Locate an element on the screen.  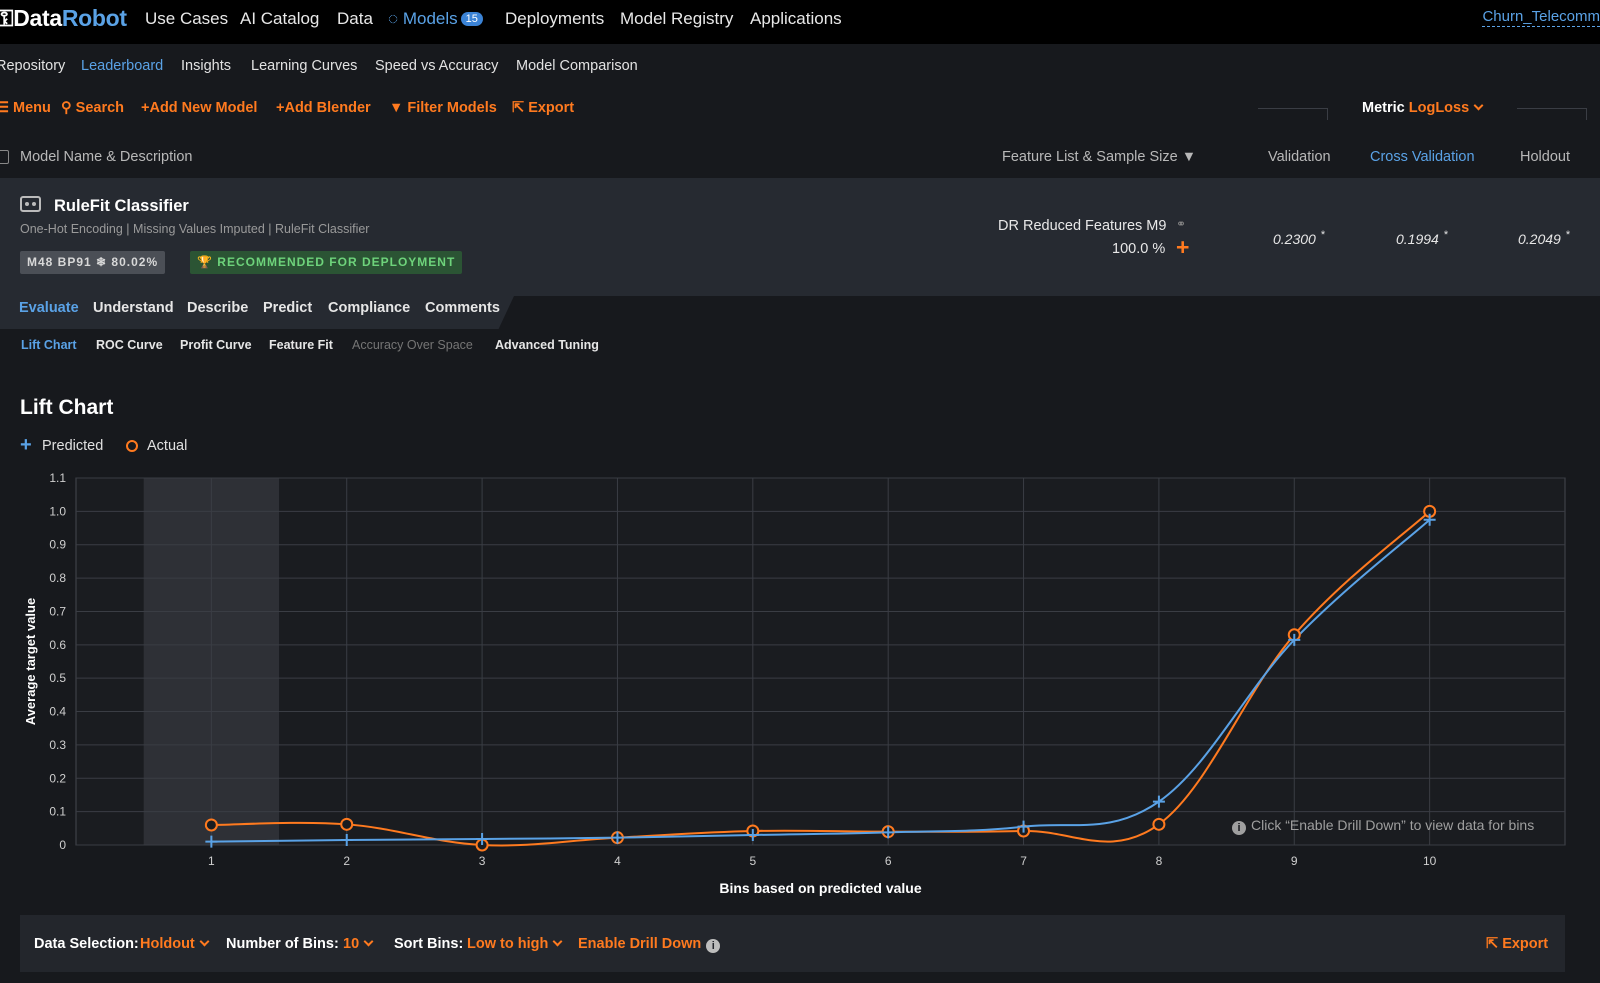
nav-data: Data is located at coordinates (355, 19).